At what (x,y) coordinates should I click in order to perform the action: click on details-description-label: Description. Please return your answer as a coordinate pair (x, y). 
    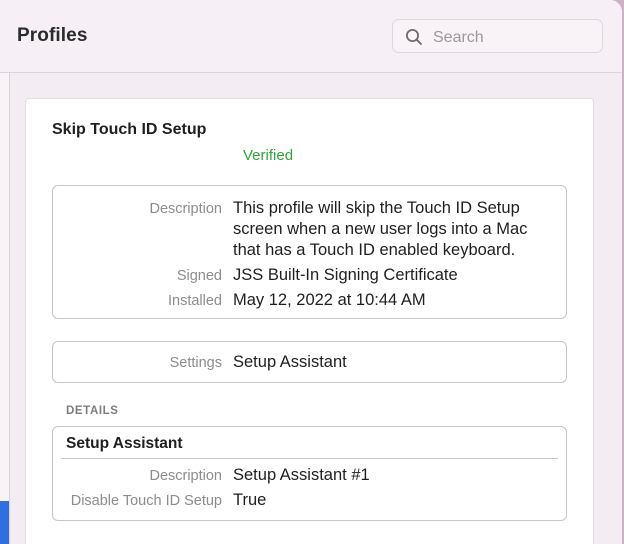
    Looking at the image, I should click on (185, 476).